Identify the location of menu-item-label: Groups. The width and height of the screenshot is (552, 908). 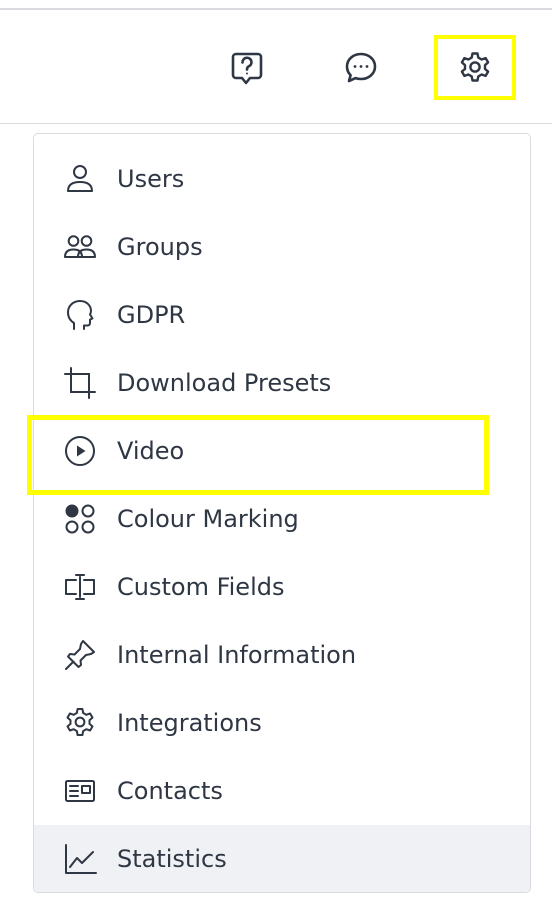
(160, 247).